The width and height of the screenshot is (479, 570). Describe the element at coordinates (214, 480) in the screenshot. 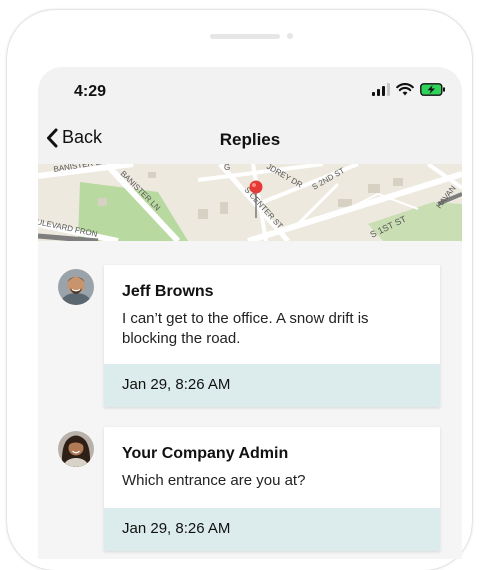

I see `message-text: Which entrance are you at?` at that location.